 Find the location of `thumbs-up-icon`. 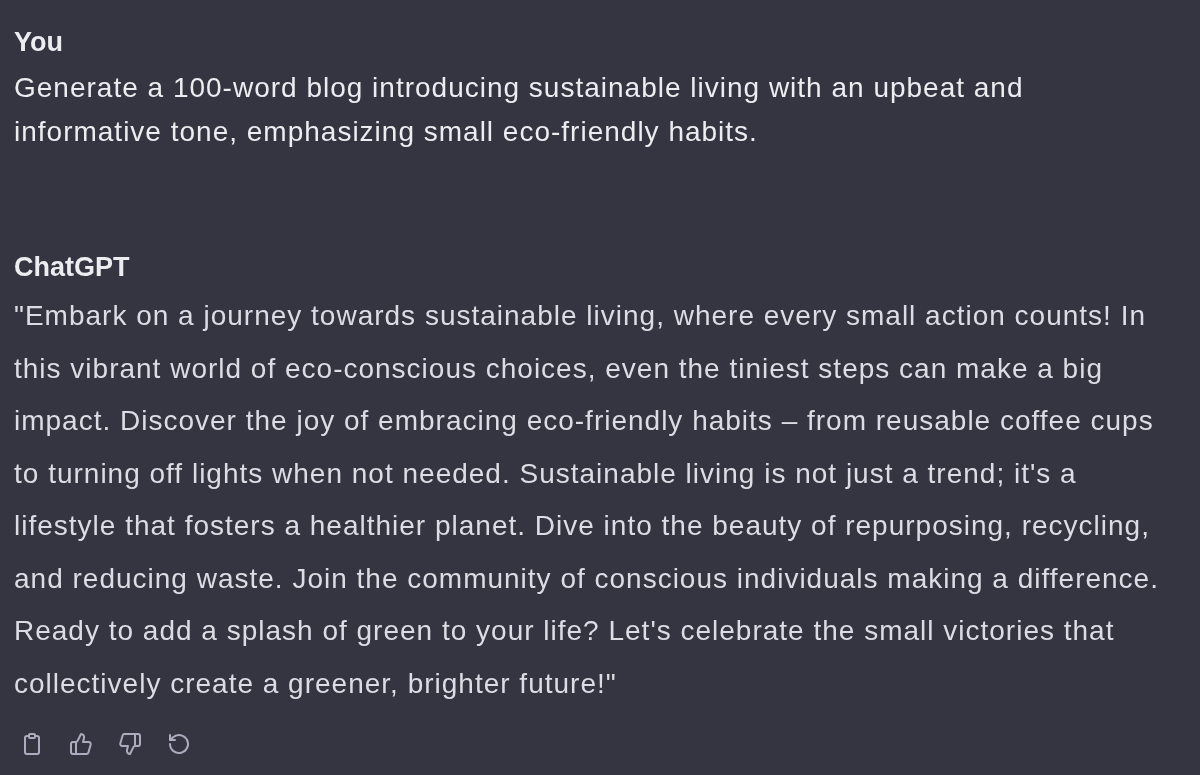

thumbs-up-icon is located at coordinates (81, 744).